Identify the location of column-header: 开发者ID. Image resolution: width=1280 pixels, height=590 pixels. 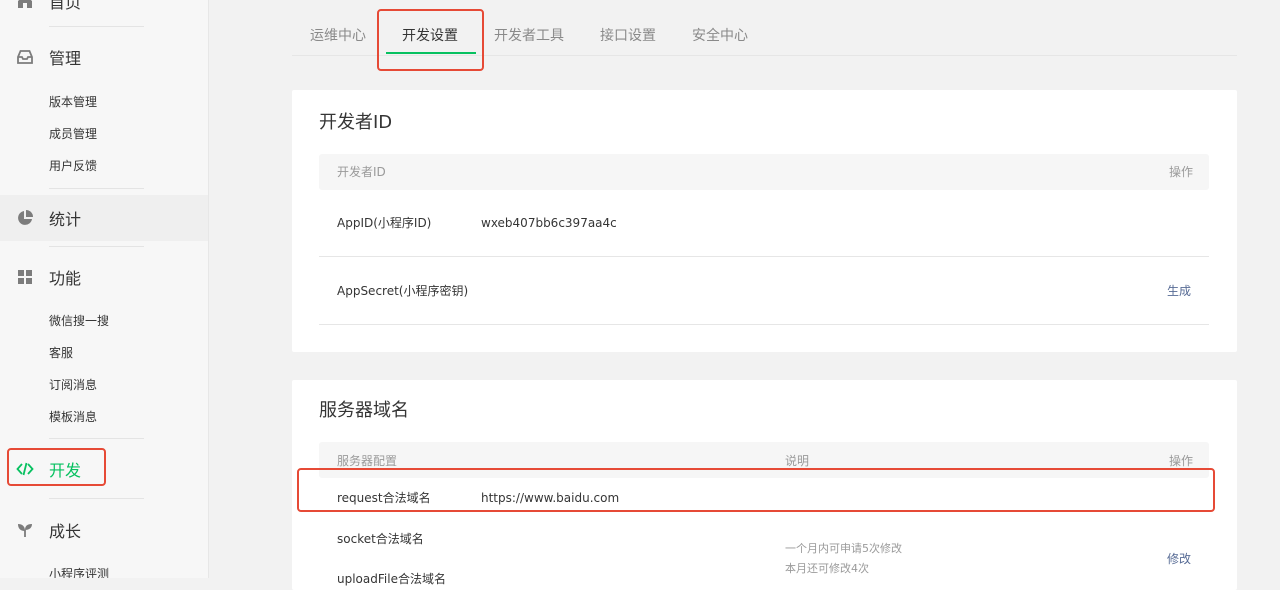
(361, 172).